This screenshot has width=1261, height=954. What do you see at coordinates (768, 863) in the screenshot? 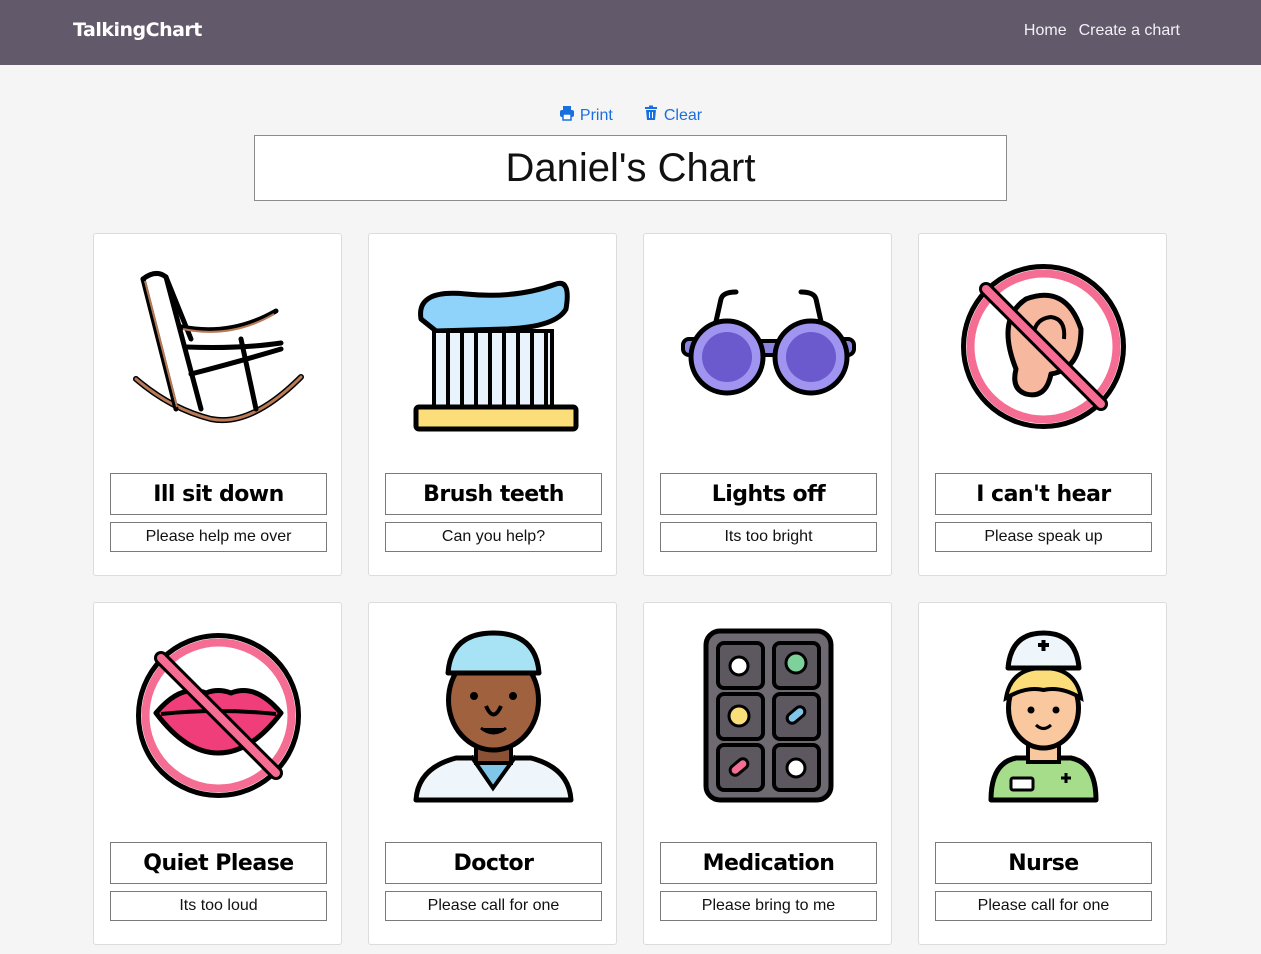
I see `card-label: Medication` at bounding box center [768, 863].